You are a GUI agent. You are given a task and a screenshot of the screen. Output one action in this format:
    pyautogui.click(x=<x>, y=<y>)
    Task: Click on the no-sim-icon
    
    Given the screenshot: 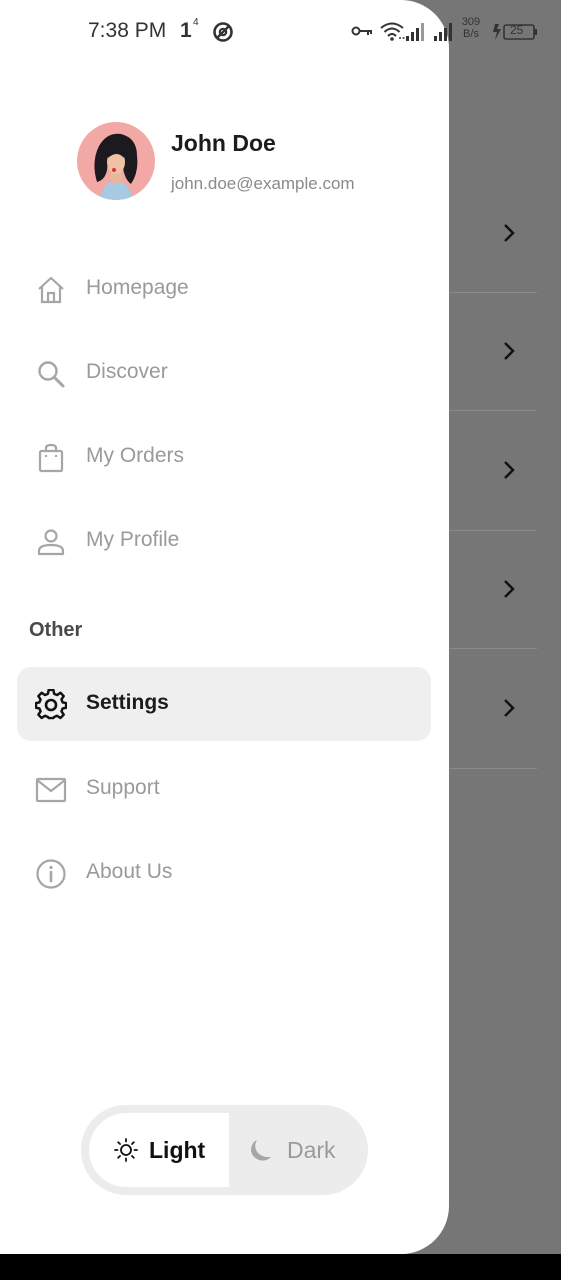 What is the action you would take?
    pyautogui.click(x=223, y=32)
    